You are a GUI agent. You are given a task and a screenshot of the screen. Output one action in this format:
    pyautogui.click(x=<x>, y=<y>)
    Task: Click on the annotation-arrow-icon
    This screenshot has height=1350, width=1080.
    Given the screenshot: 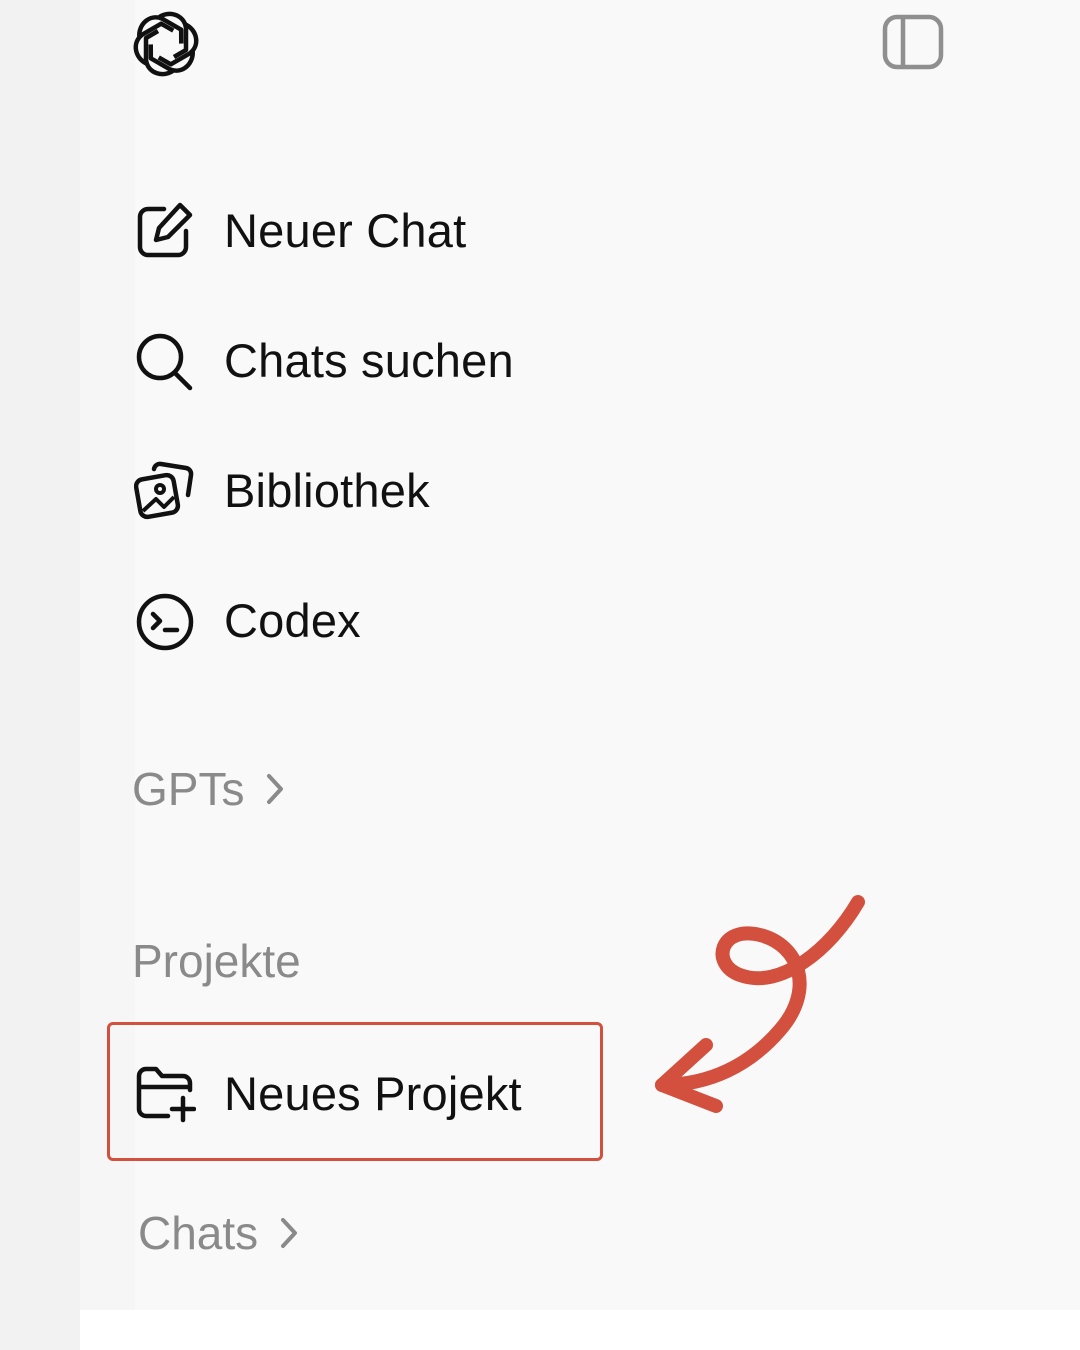 What is the action you would take?
    pyautogui.click(x=770, y=1010)
    